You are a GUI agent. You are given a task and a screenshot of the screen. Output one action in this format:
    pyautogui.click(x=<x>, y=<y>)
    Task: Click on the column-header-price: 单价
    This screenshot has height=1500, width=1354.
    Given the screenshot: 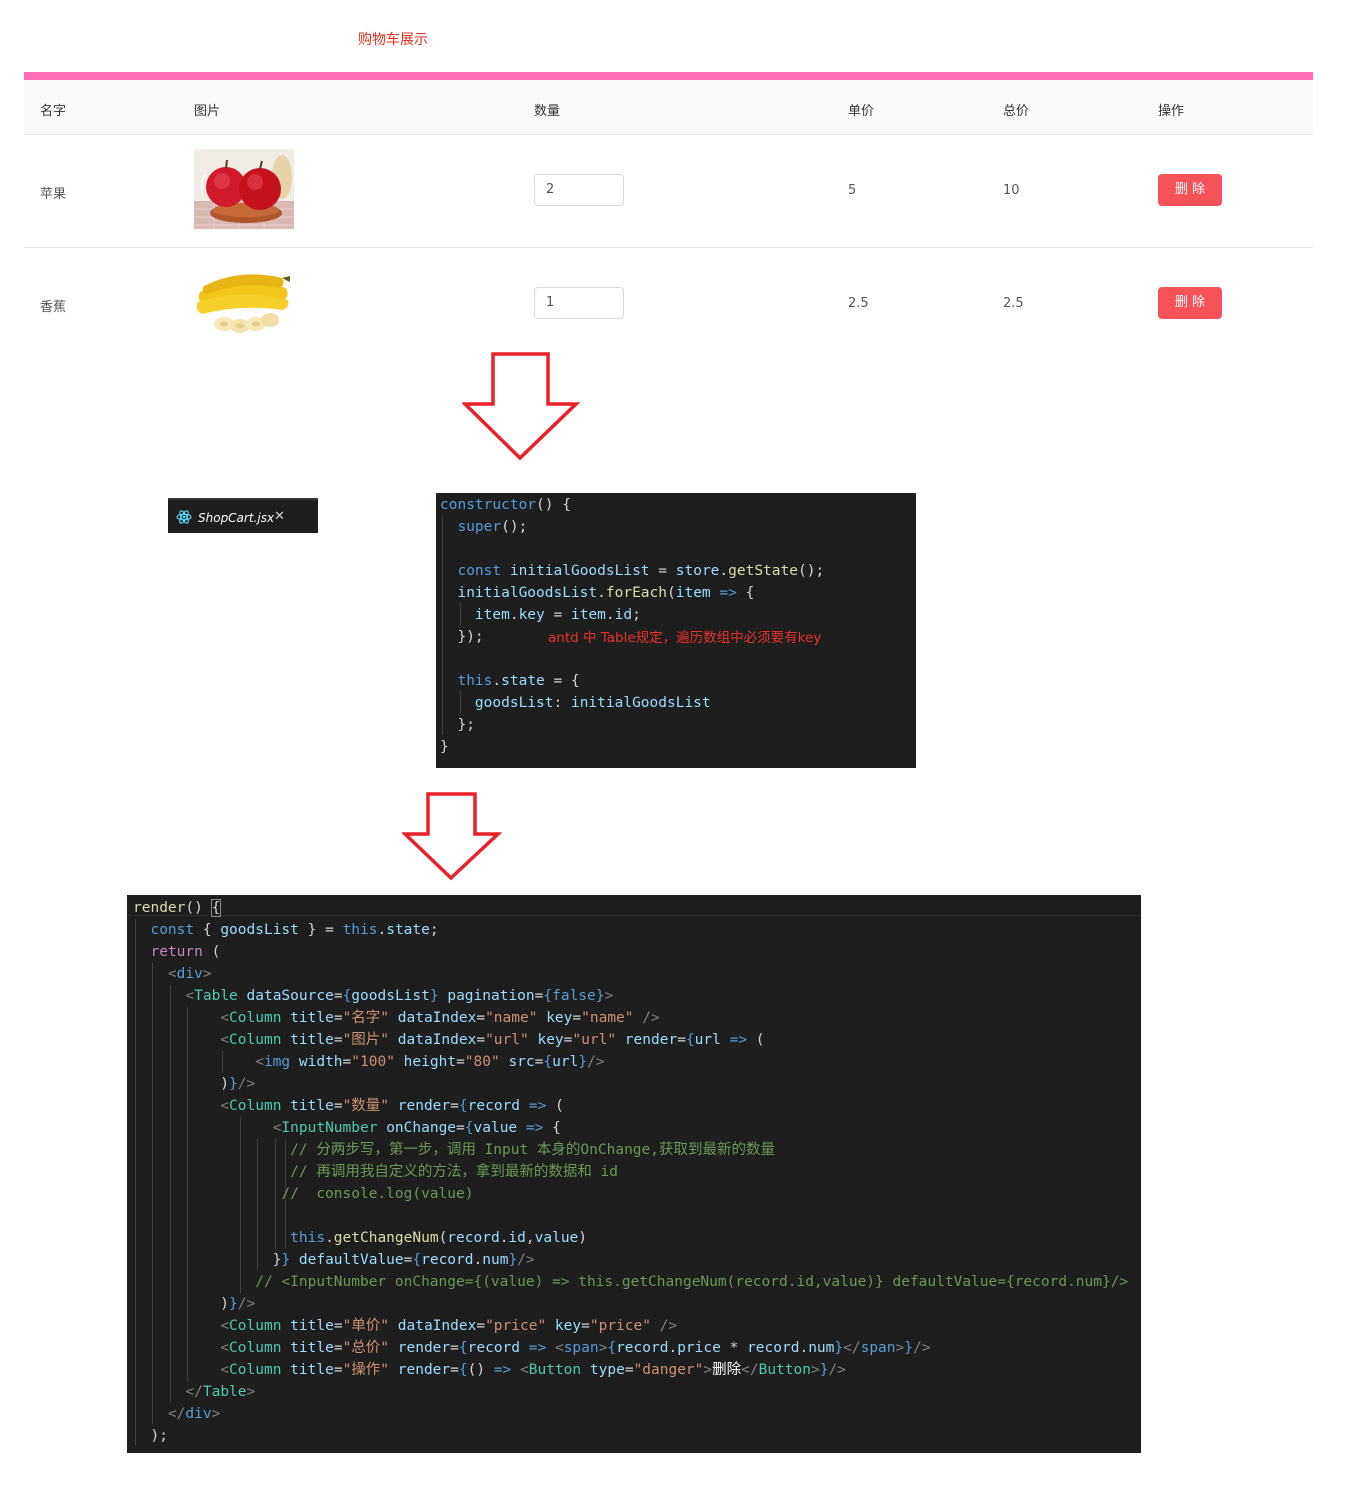 What is the action you would take?
    pyautogui.click(x=861, y=111)
    